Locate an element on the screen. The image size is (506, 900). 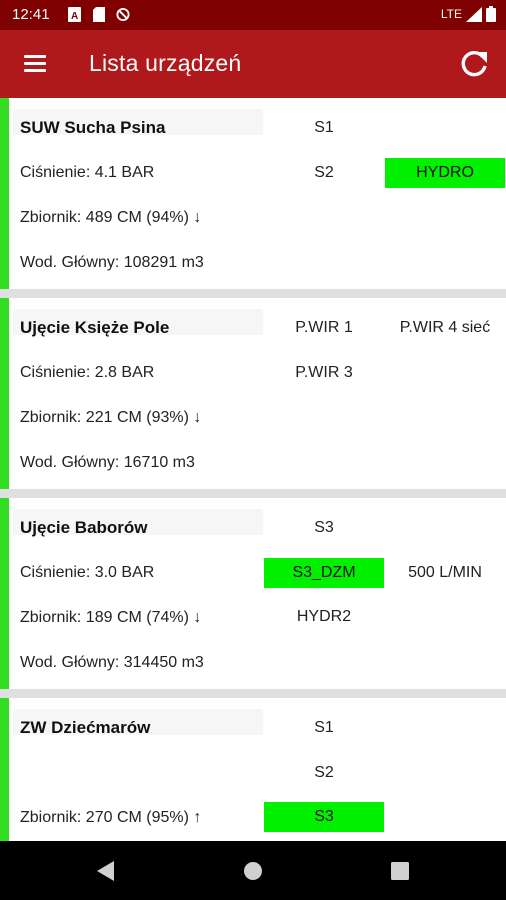
device-name: Ujęcie Księże Pole is located at coordinates (95, 327).